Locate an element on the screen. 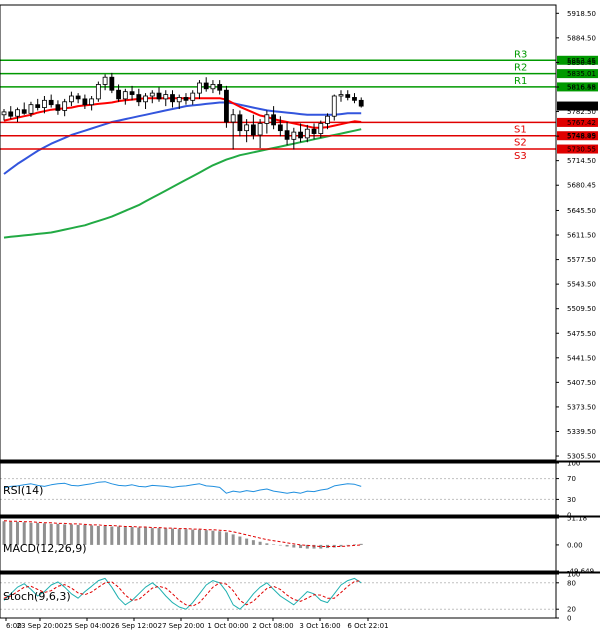 The width and height of the screenshot is (600, 634). y-tick-label: 5339.50 is located at coordinates (581, 432).